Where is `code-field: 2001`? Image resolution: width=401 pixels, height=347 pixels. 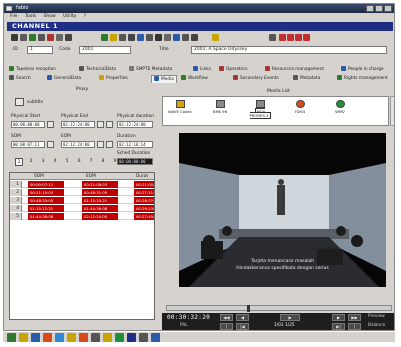
code-field: 2001 is located at coordinates (105, 50).